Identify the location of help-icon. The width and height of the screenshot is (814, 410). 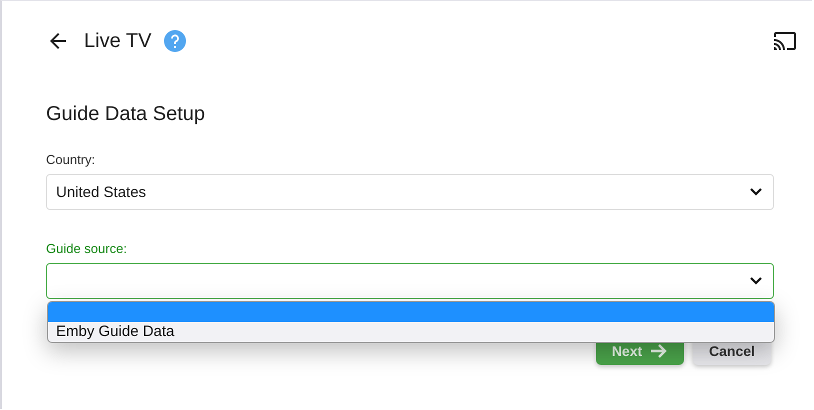
(175, 41).